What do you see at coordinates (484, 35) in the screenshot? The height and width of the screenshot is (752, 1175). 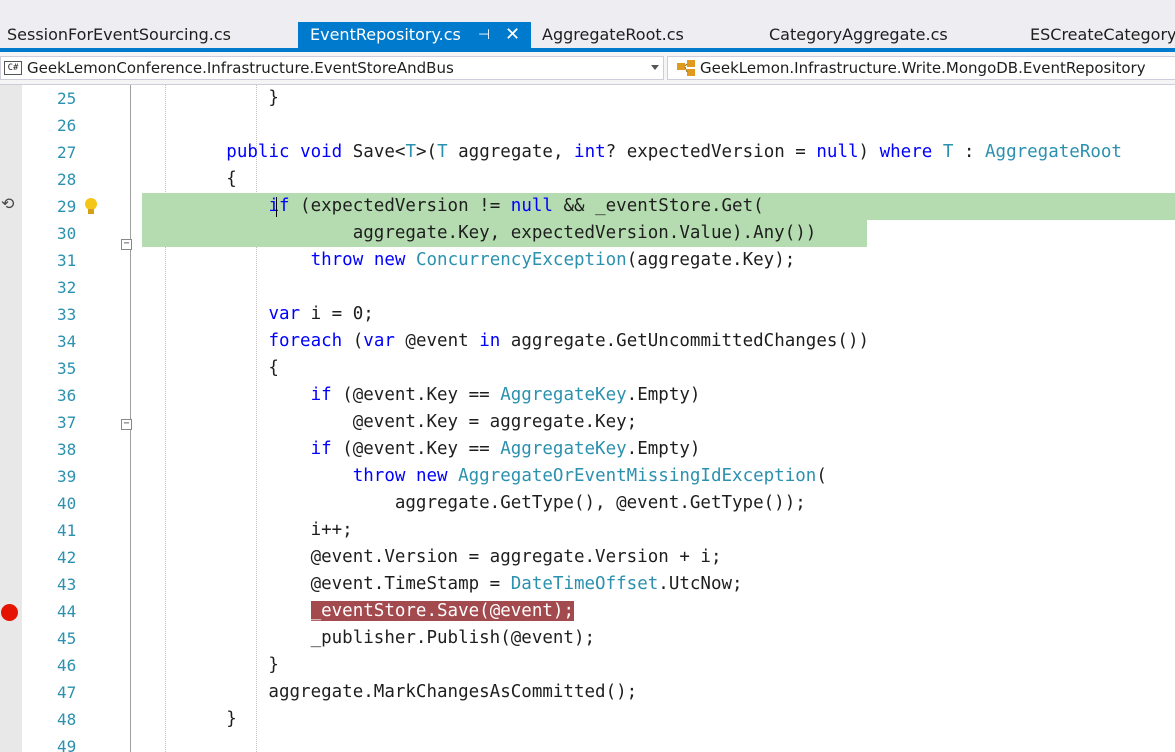 I see `pin-icon: ⊣` at bounding box center [484, 35].